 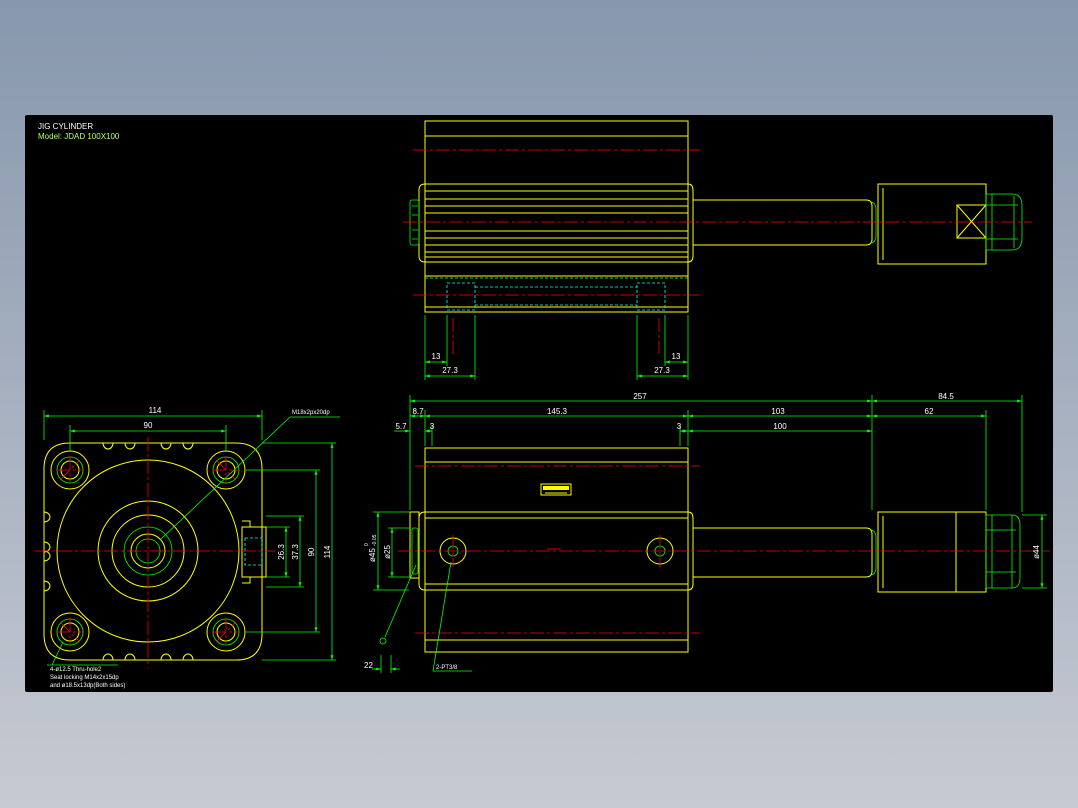 What do you see at coordinates (929, 411) in the screenshot?
I see `rod-end-block-length: 62` at bounding box center [929, 411].